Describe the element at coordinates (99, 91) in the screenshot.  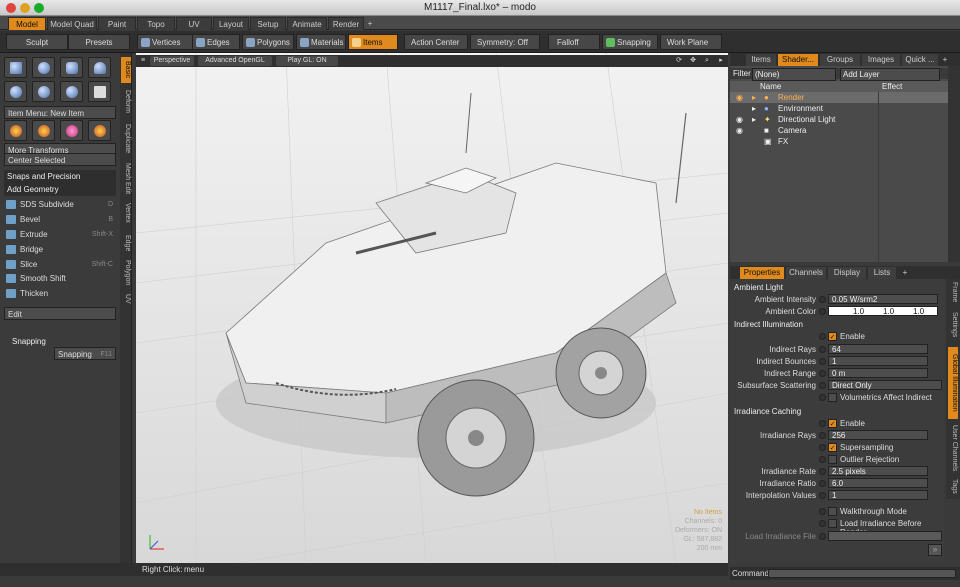
I see `text-tool-button` at that location.